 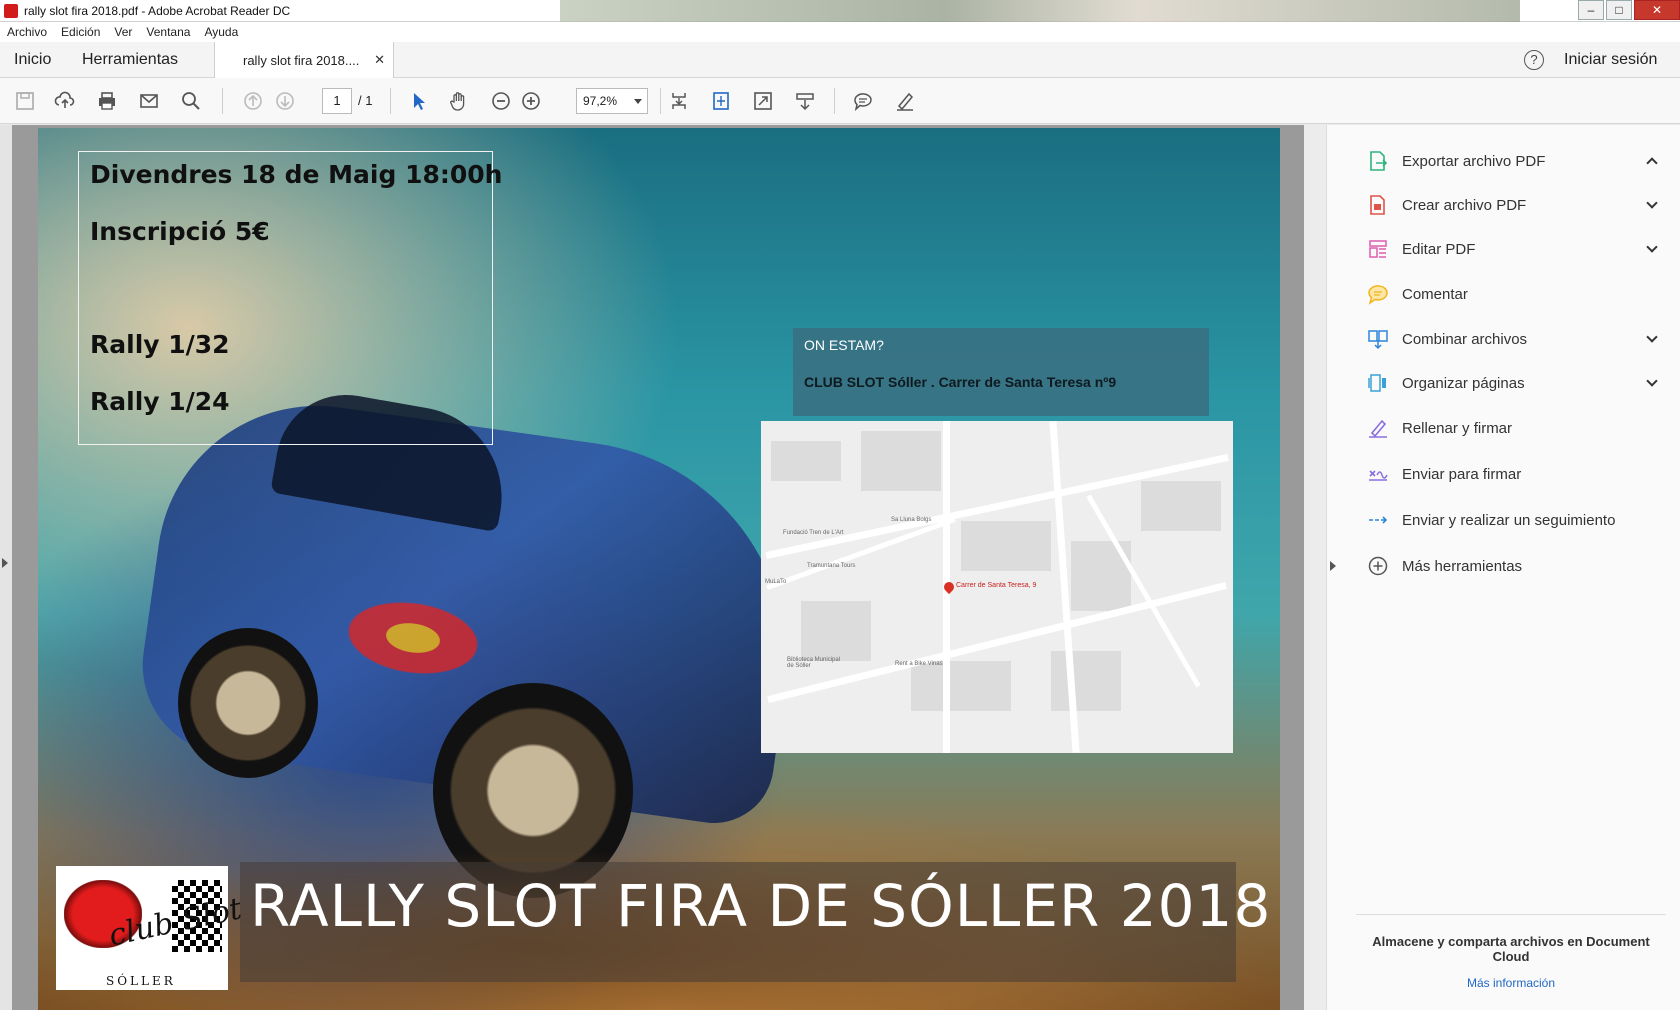 I want to click on tool-organize-pages: Organizar páginas, so click(x=1516, y=383).